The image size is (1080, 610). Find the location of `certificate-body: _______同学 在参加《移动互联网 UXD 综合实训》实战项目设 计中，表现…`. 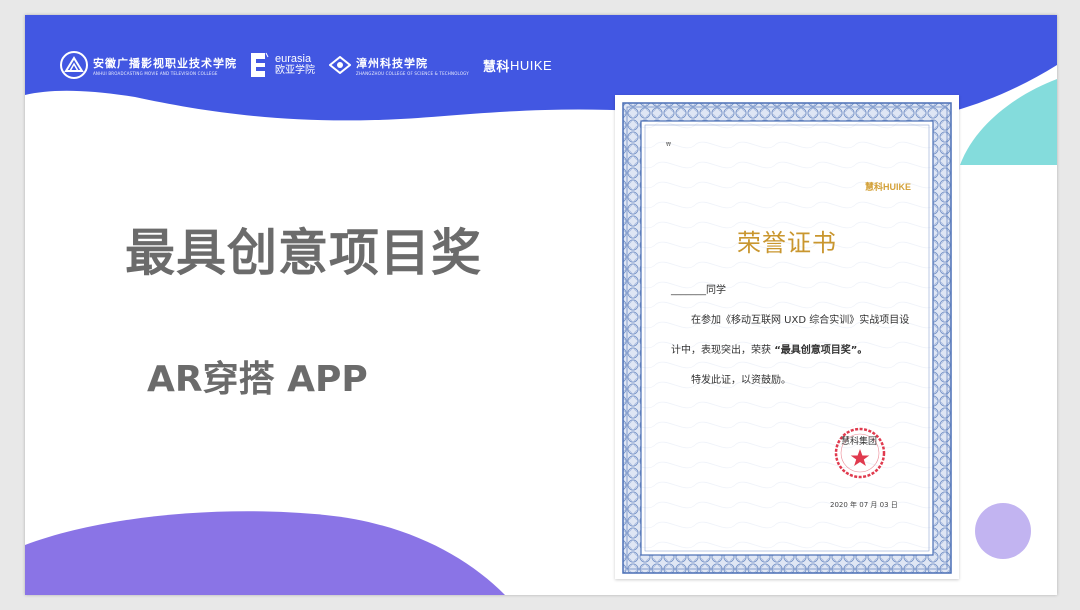

certificate-body: _______同学 在参加《移动互联网 UXD 综合实训》实战项目设 计中，表现… is located at coordinates (801, 341).